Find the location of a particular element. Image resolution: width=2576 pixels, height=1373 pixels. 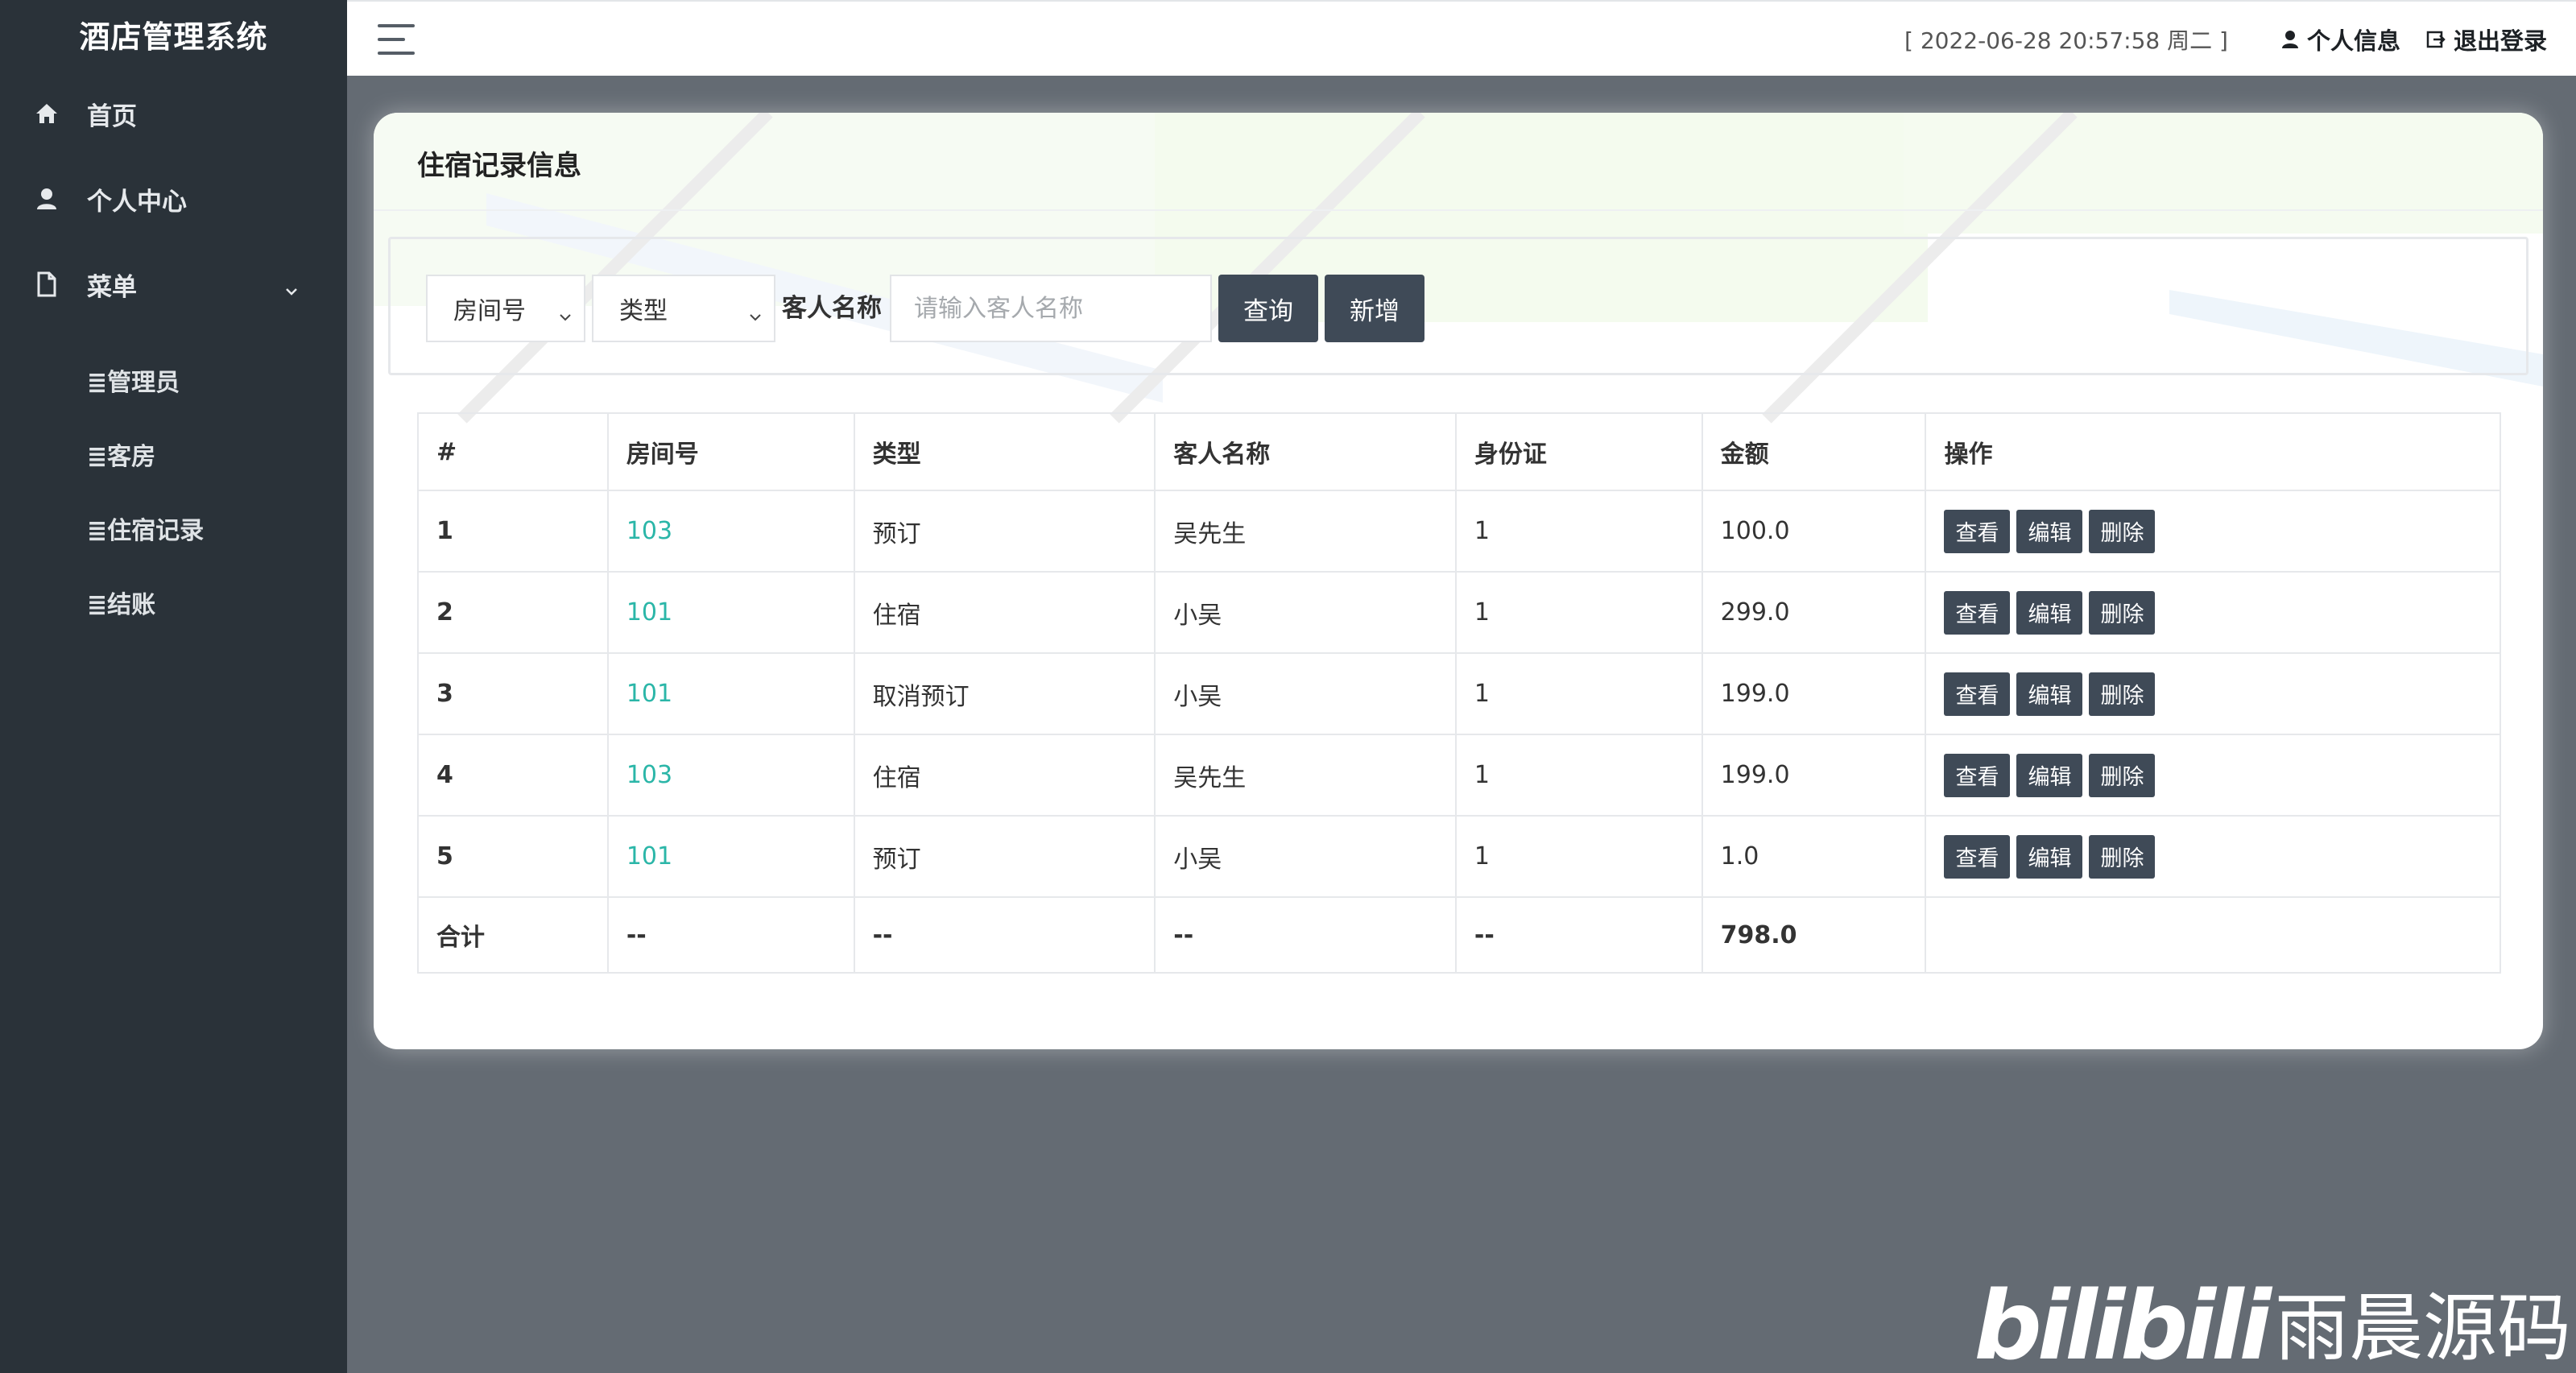

page-title: 住宿记录信息 is located at coordinates (499, 166).